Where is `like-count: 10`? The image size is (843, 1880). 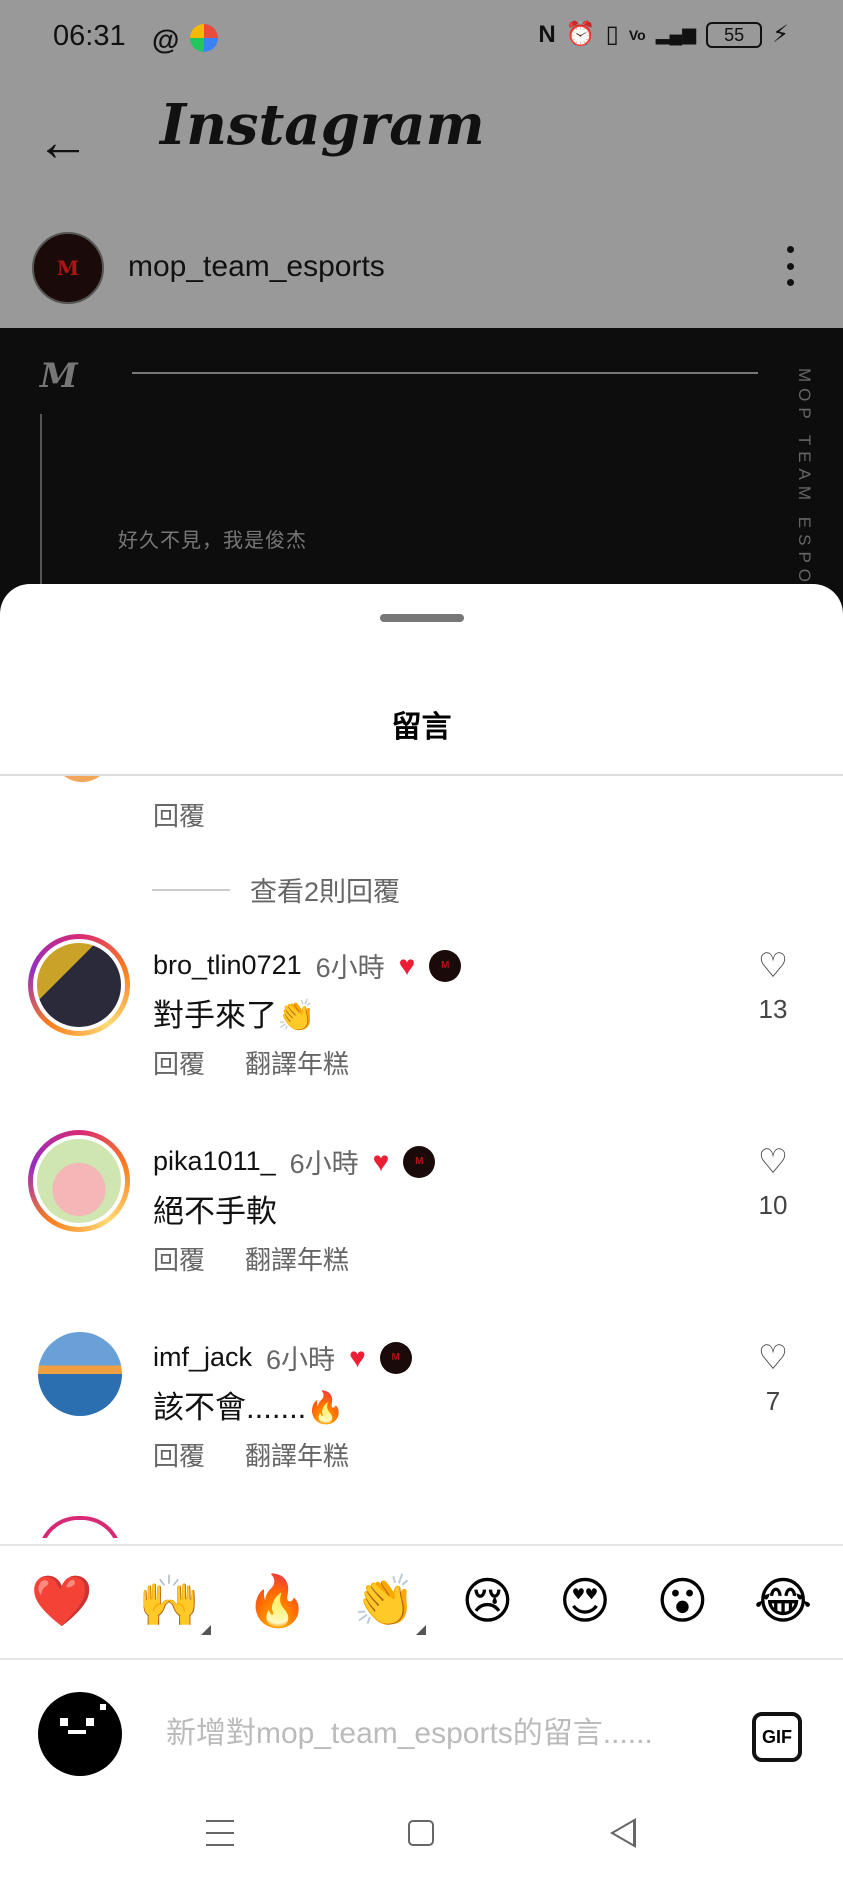
like-count: 10 is located at coordinates (773, 1205).